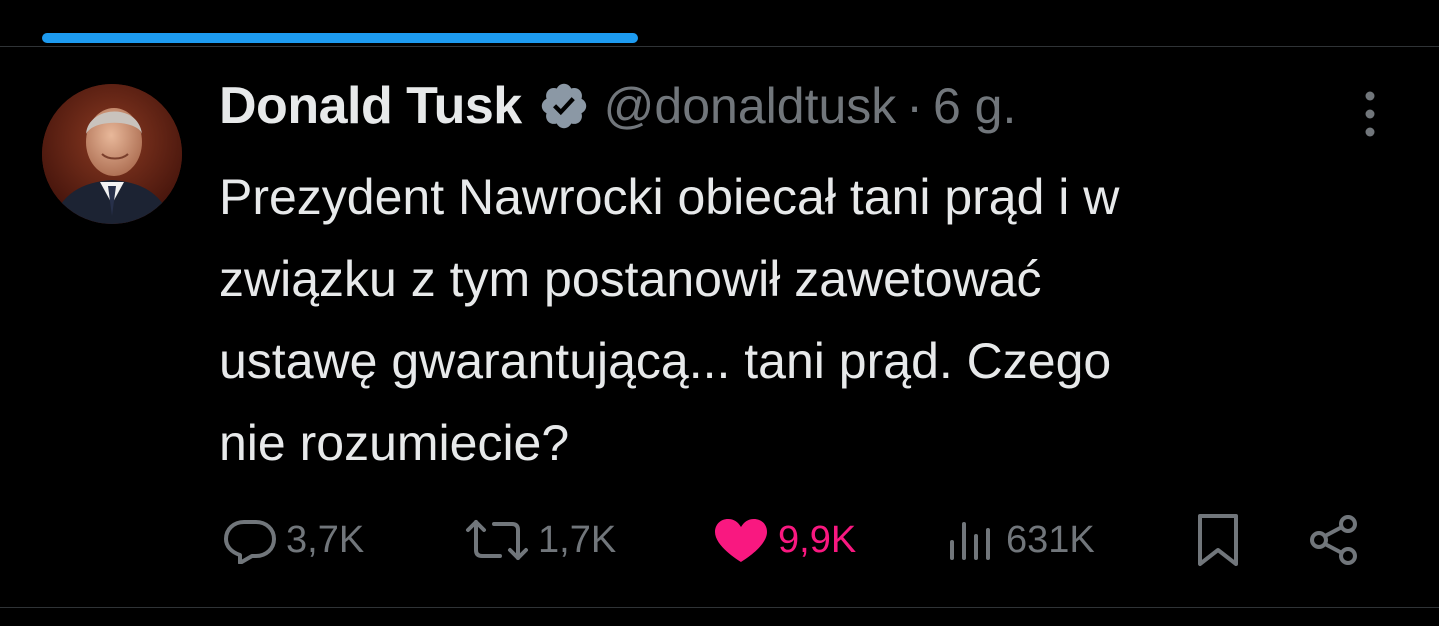 This screenshot has height=626, width=1439. Describe the element at coordinates (250, 540) in the screenshot. I see `reply-bubble-icon` at that location.